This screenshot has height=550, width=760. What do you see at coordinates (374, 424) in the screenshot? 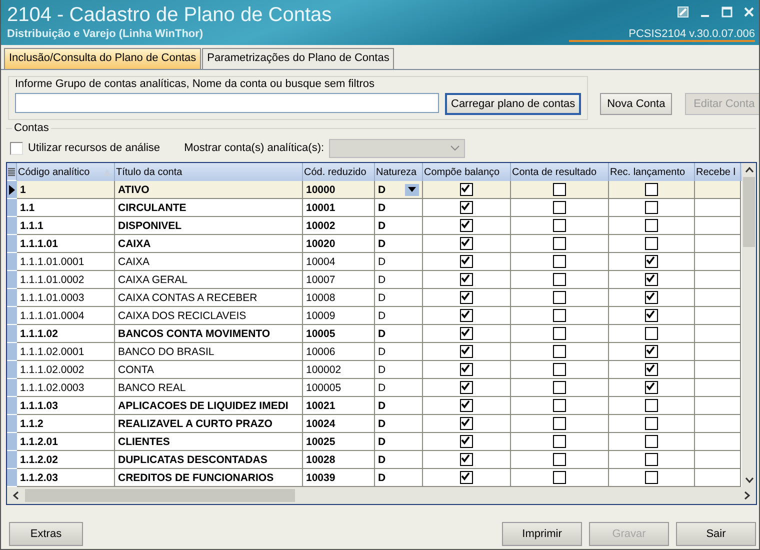
I see `table-row: 1.1.2 REALIZAVEL A CURTO PRAZO 10024 D` at bounding box center [374, 424].